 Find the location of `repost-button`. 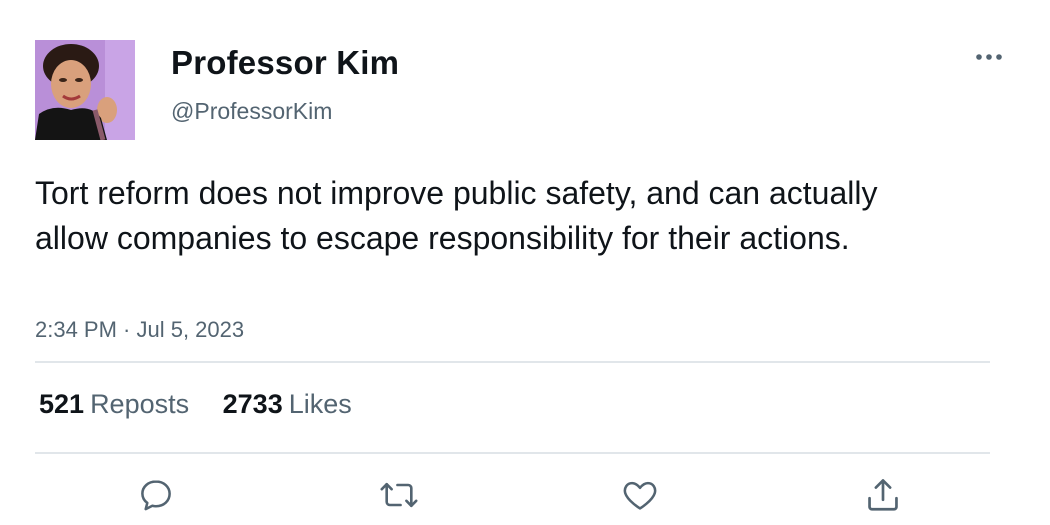

repost-button is located at coordinates (399, 495).